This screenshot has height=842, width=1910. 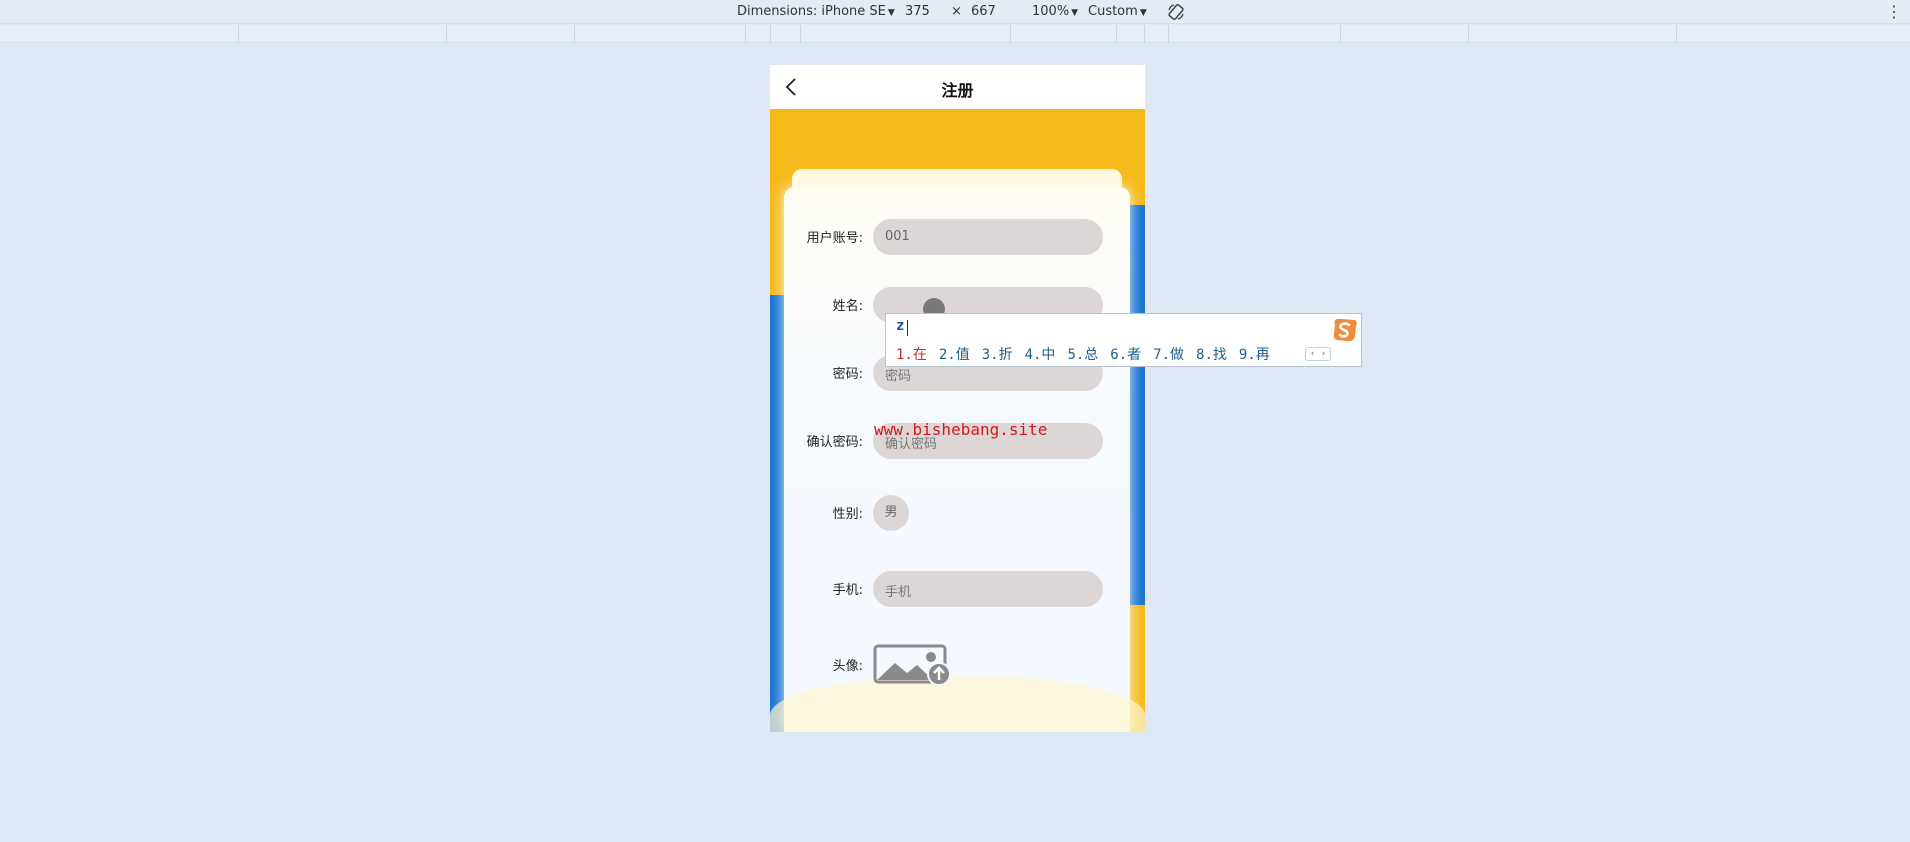 I want to click on confirm-password-label: 确认密码:, so click(x=834, y=442).